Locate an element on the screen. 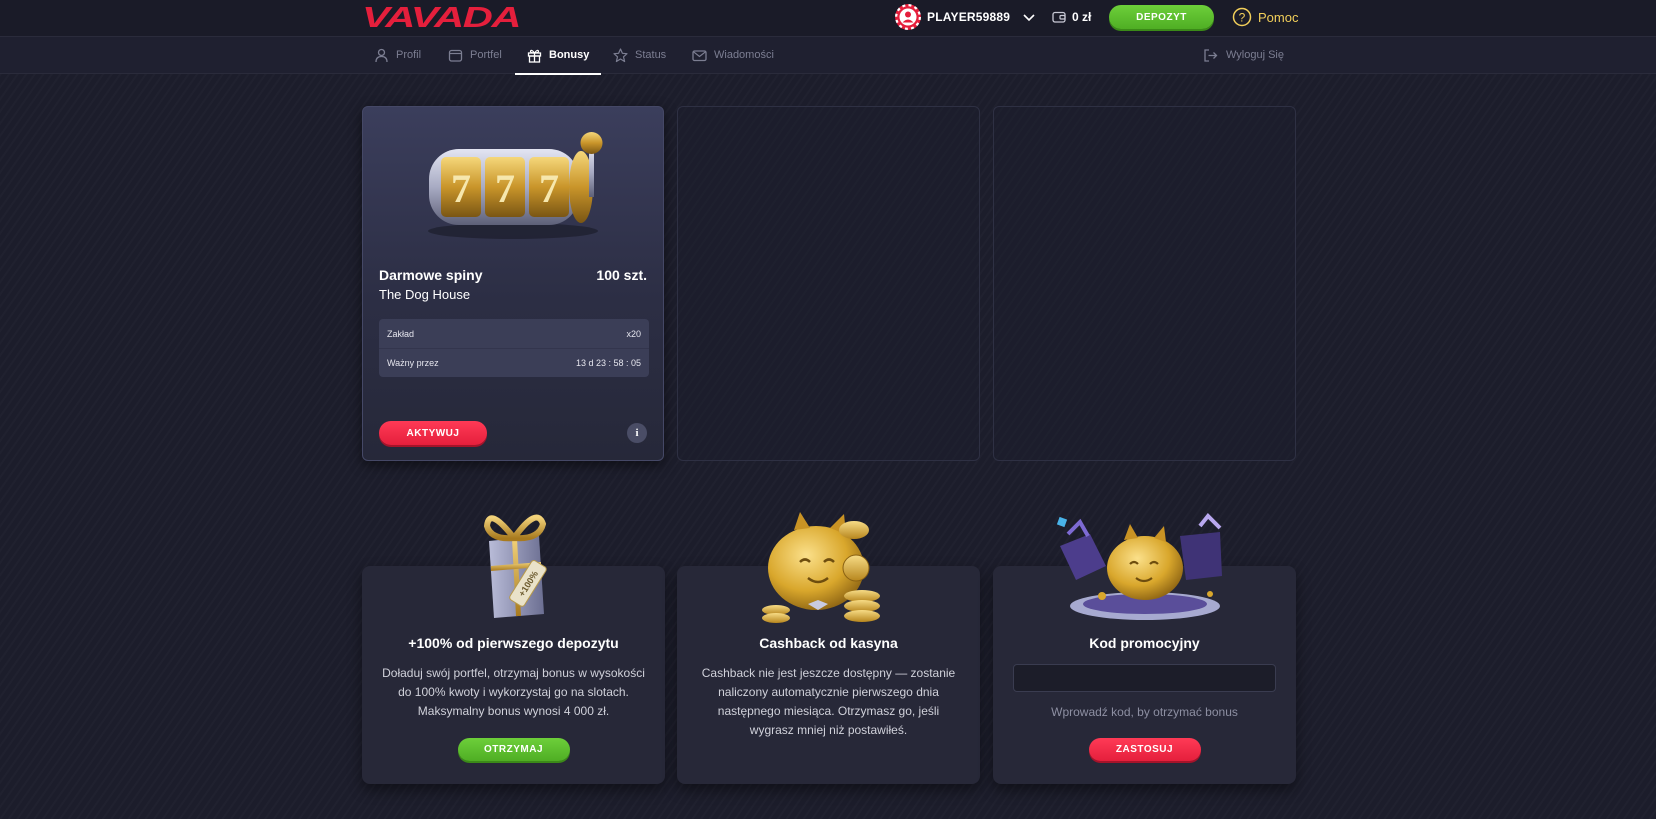  tab-label: Wiadomości is located at coordinates (744, 55).